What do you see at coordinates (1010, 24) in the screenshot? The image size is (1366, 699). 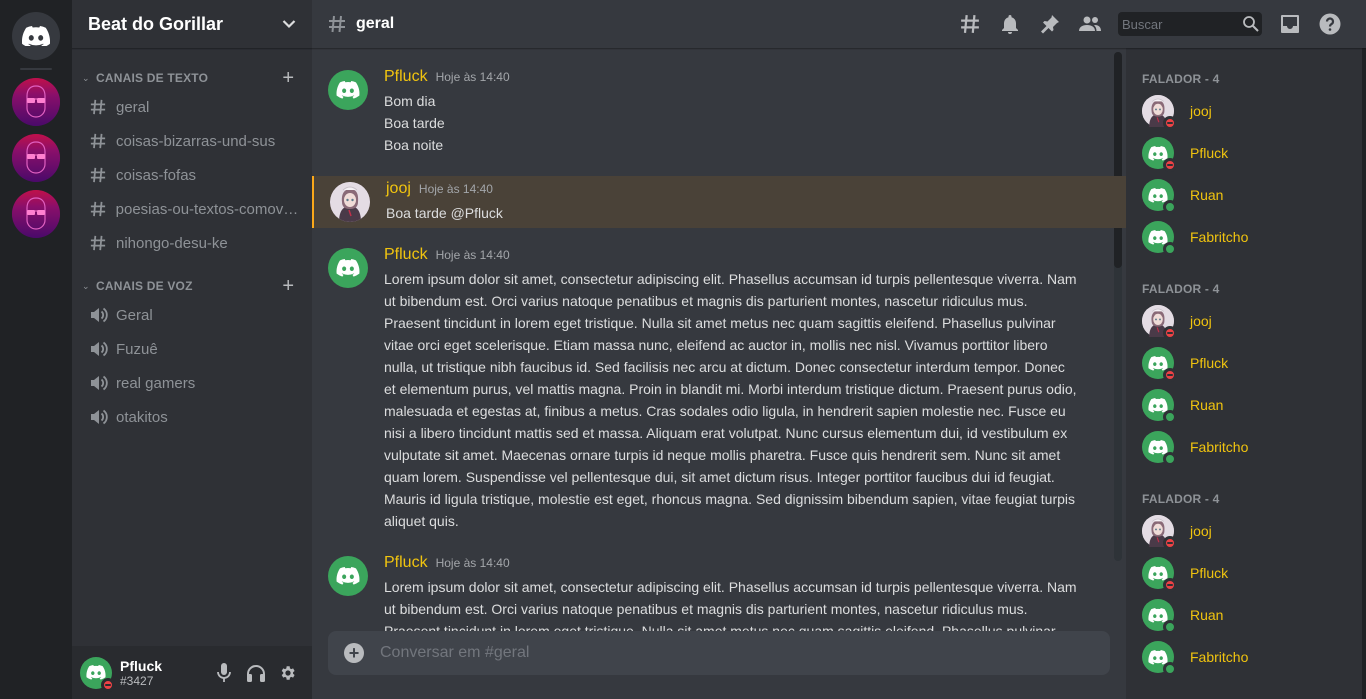 I see `notifications-button` at bounding box center [1010, 24].